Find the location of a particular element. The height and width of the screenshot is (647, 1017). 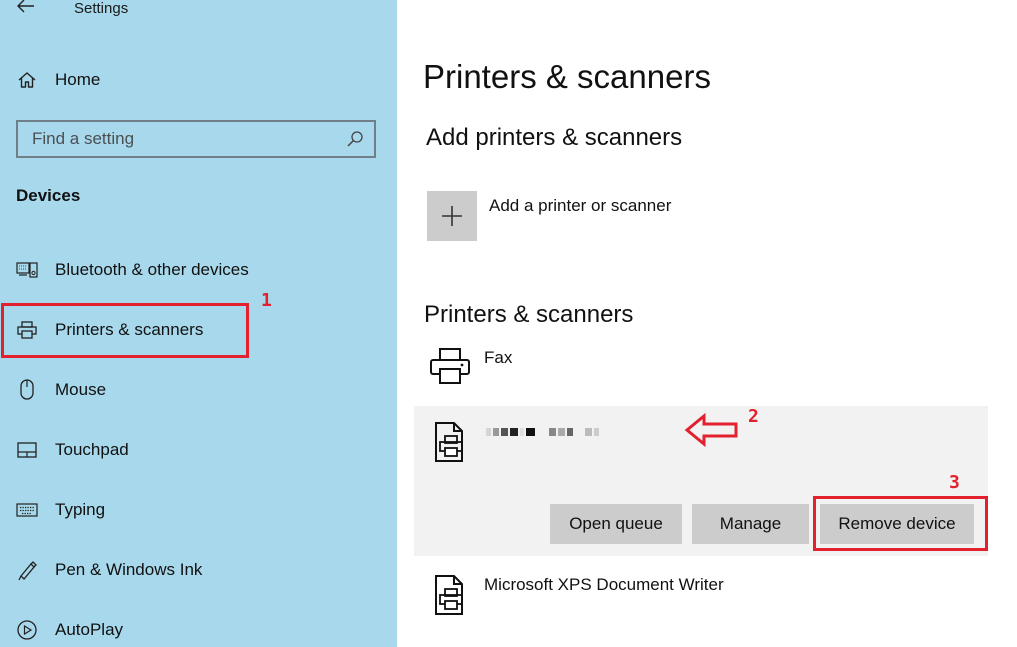

search-icon is located at coordinates (355, 139).